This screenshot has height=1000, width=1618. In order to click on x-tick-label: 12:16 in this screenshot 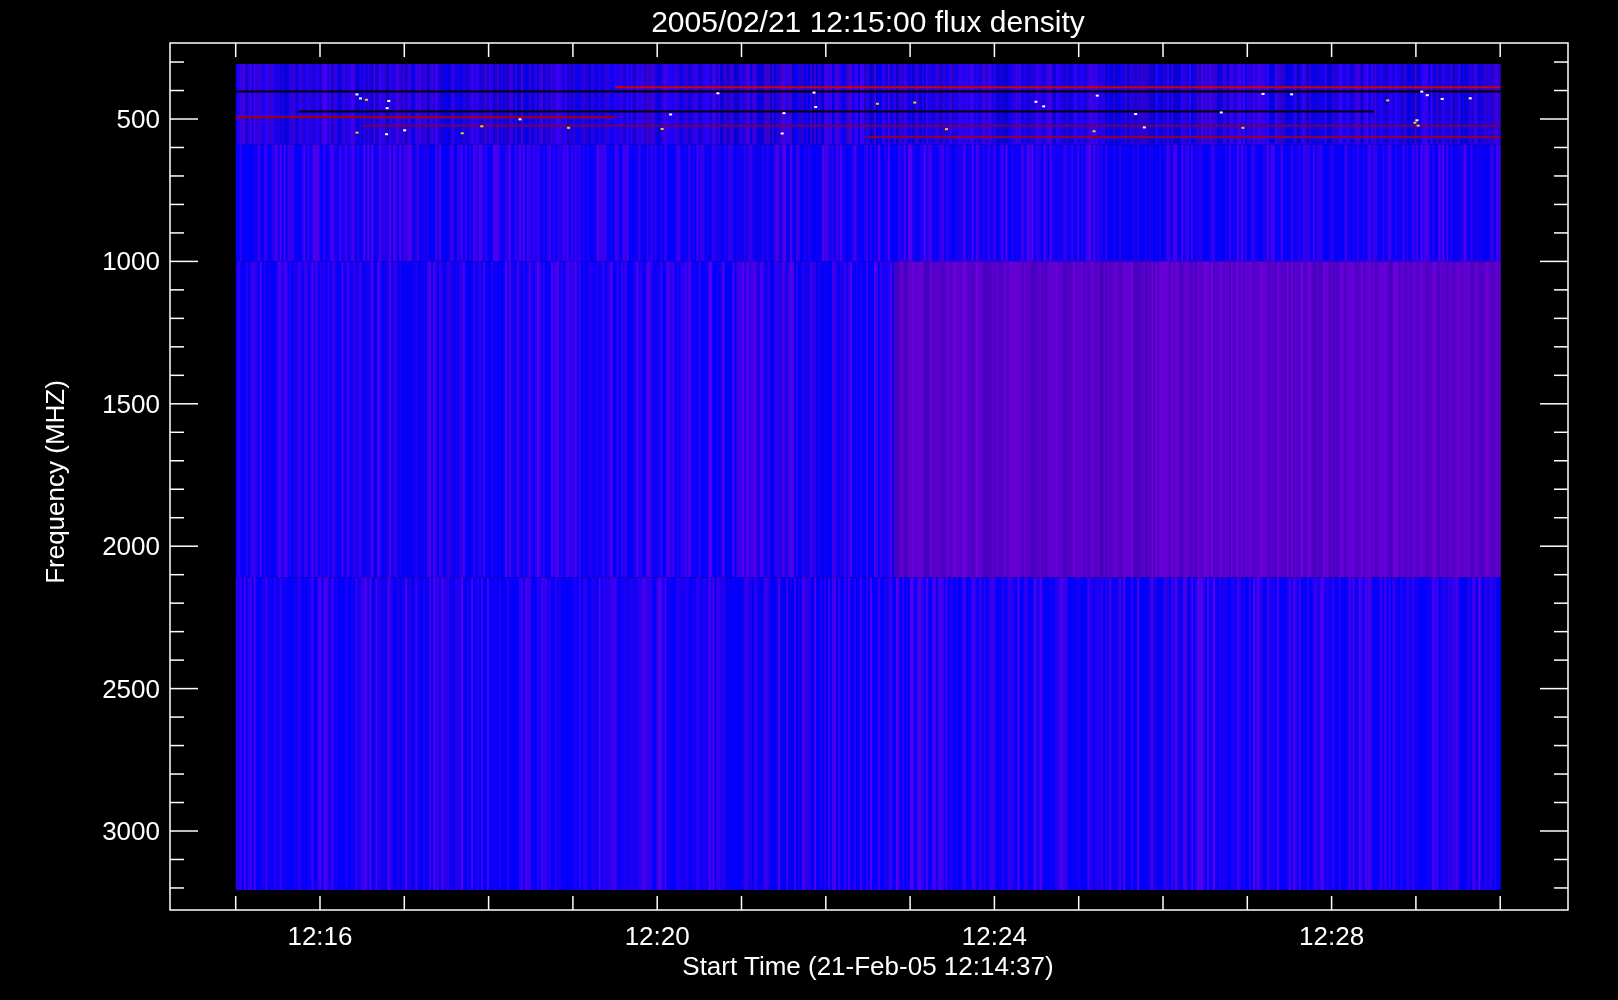, I will do `click(320, 936)`.